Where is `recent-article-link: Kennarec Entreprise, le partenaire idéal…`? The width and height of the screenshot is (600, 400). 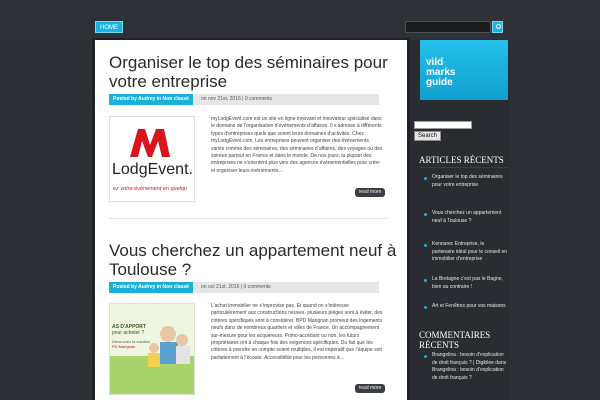 recent-article-link: Kennarec Entreprise, le partenaire idéal… is located at coordinates (470, 252).